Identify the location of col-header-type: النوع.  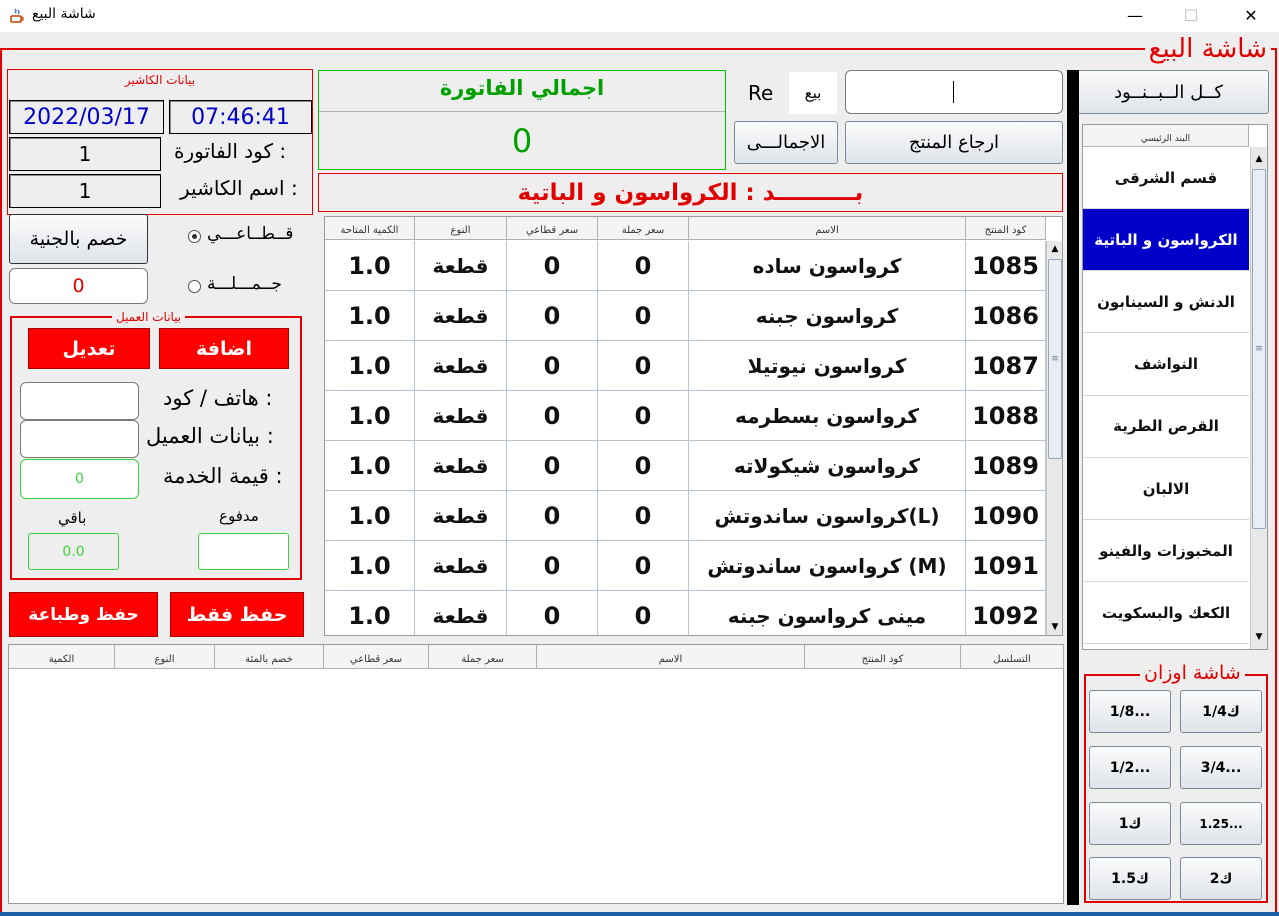
(461, 228).